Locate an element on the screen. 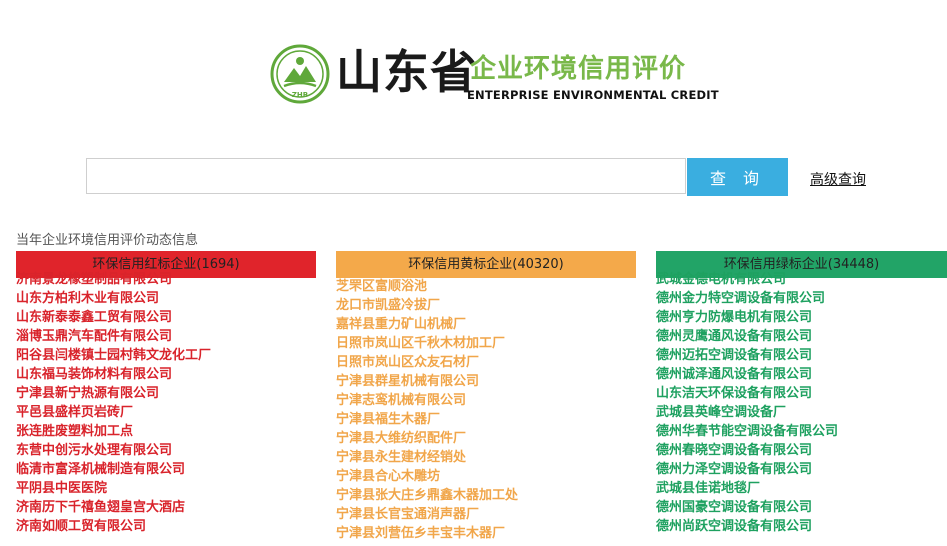  list-item: 宁津县张大庄乡鼎鑫木器加工处 is located at coordinates (486, 495).